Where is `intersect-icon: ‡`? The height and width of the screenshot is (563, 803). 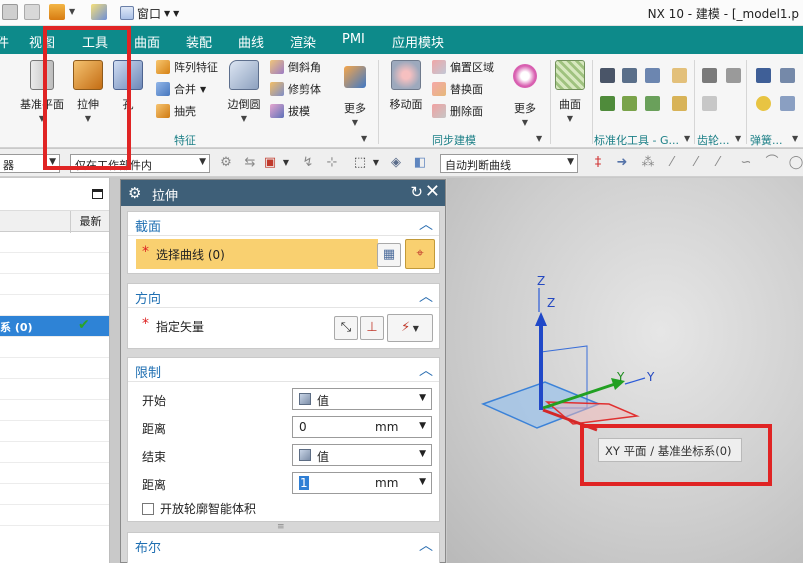 intersect-icon: ‡ is located at coordinates (598, 163).